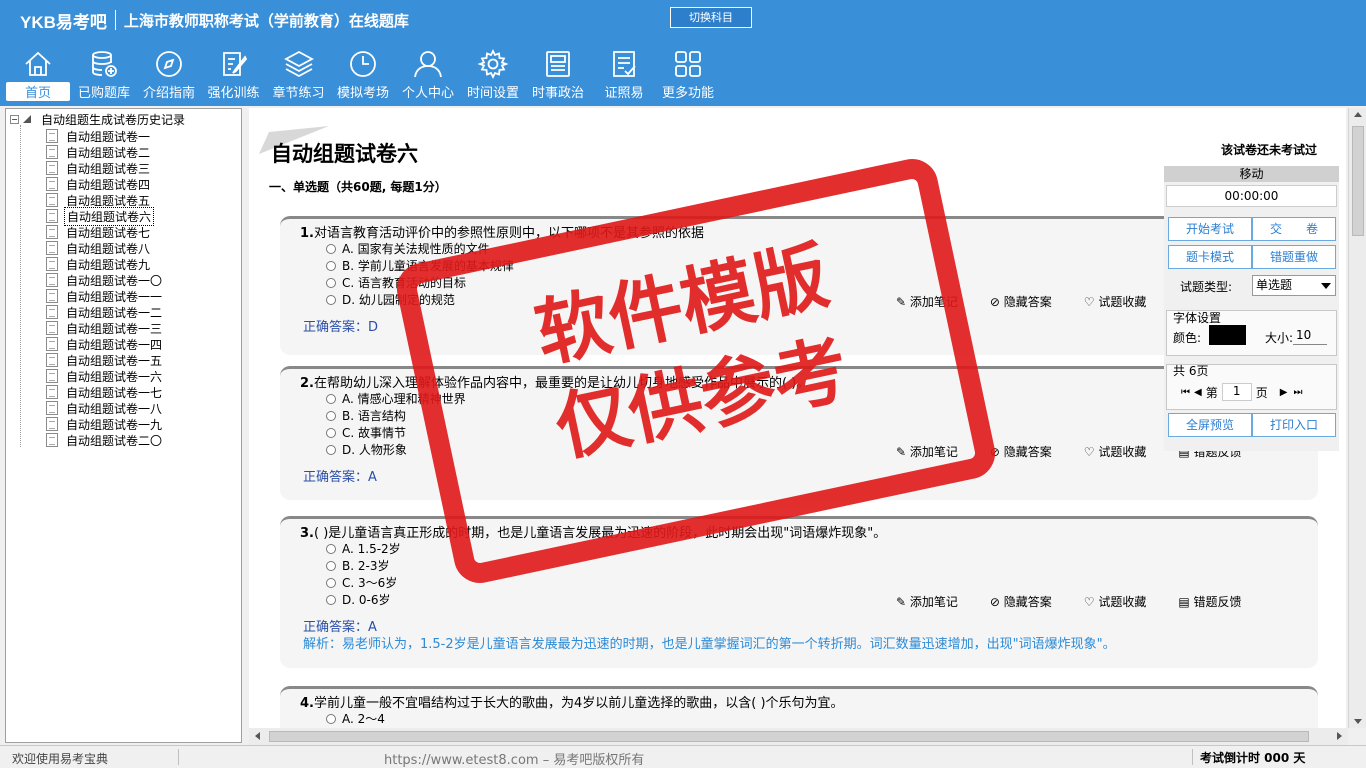 The image size is (1366, 768). I want to click on correct-answer: 正确答案：A, so click(340, 475).